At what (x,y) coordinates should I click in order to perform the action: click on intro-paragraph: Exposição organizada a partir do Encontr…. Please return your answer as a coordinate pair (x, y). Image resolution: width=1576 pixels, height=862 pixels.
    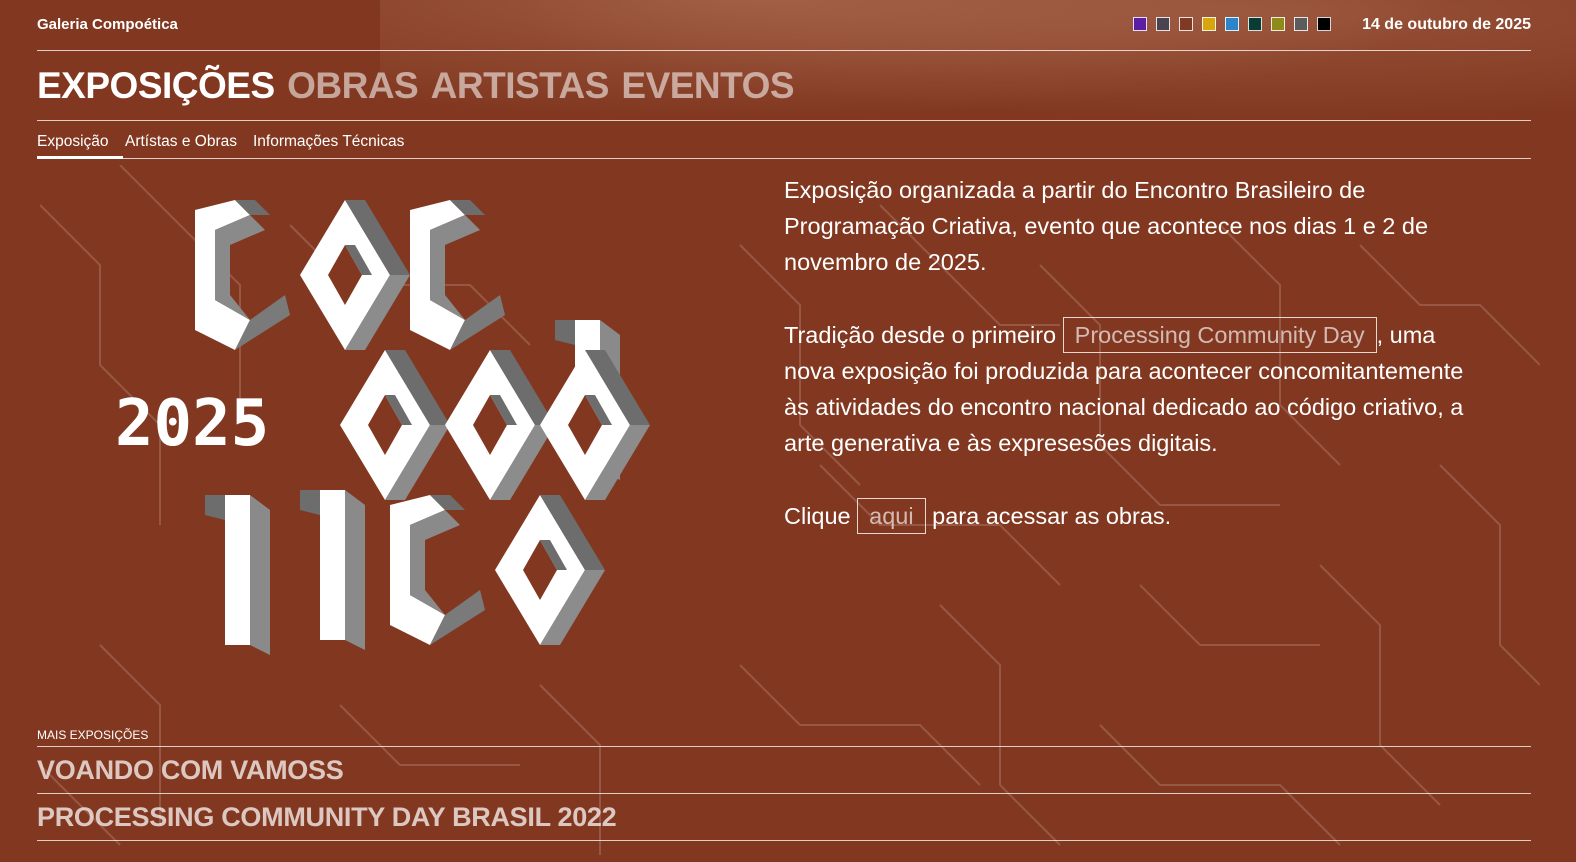
    Looking at the image, I should click on (1106, 226).